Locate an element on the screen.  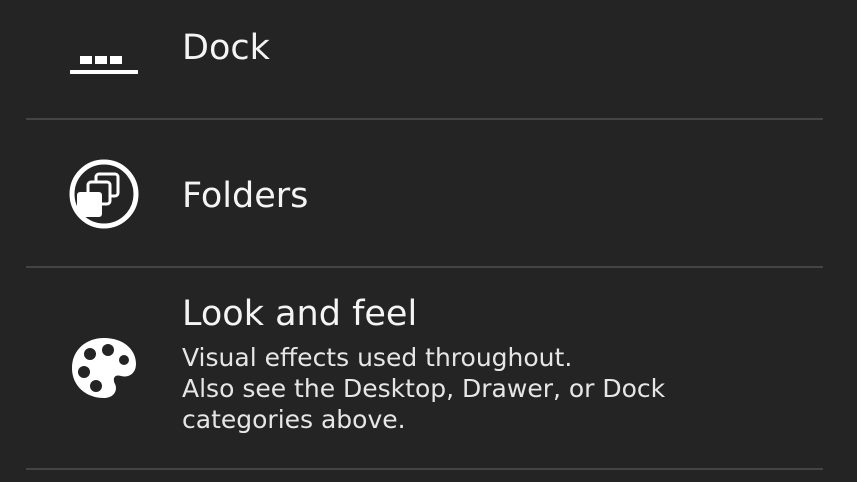
divider is located at coordinates (424, 469).